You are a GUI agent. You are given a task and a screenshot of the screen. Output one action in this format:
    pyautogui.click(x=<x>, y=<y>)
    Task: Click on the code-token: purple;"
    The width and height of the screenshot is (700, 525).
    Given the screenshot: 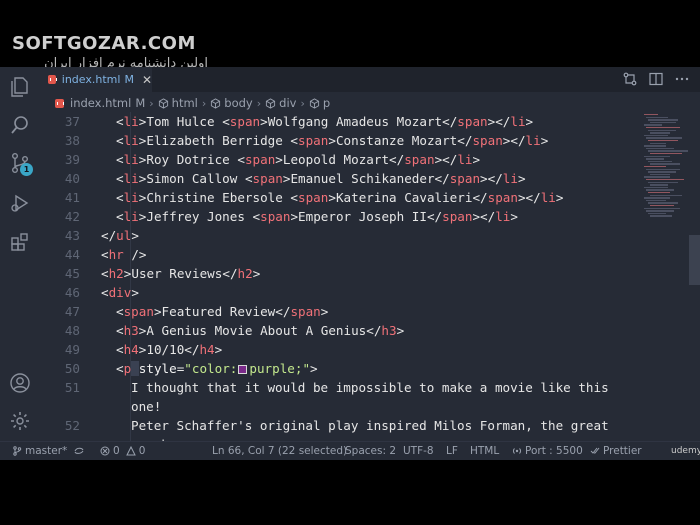 What is the action you would take?
    pyautogui.click(x=280, y=368)
    